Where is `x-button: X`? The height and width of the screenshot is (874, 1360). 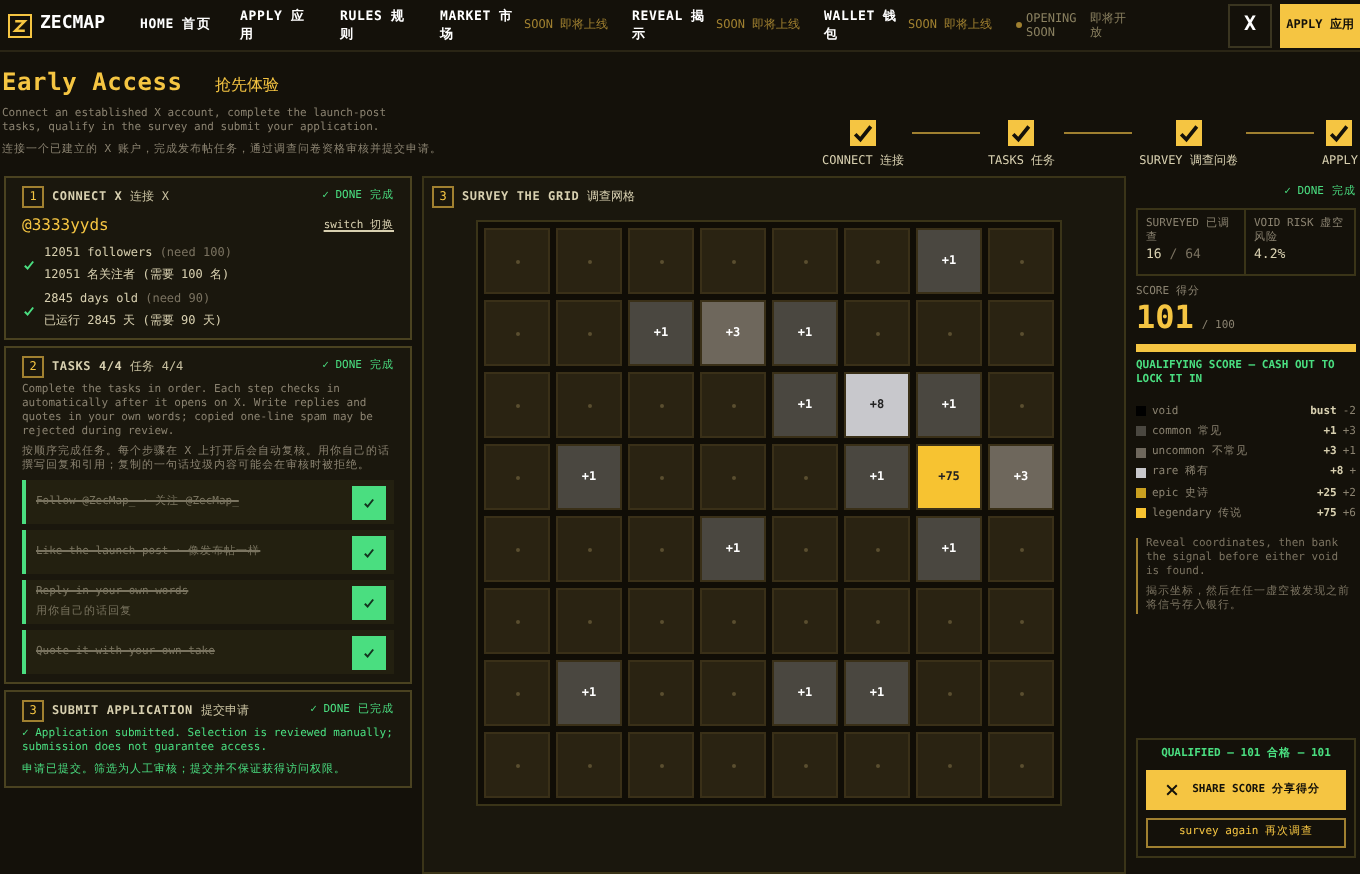
x-button: X is located at coordinates (1250, 25).